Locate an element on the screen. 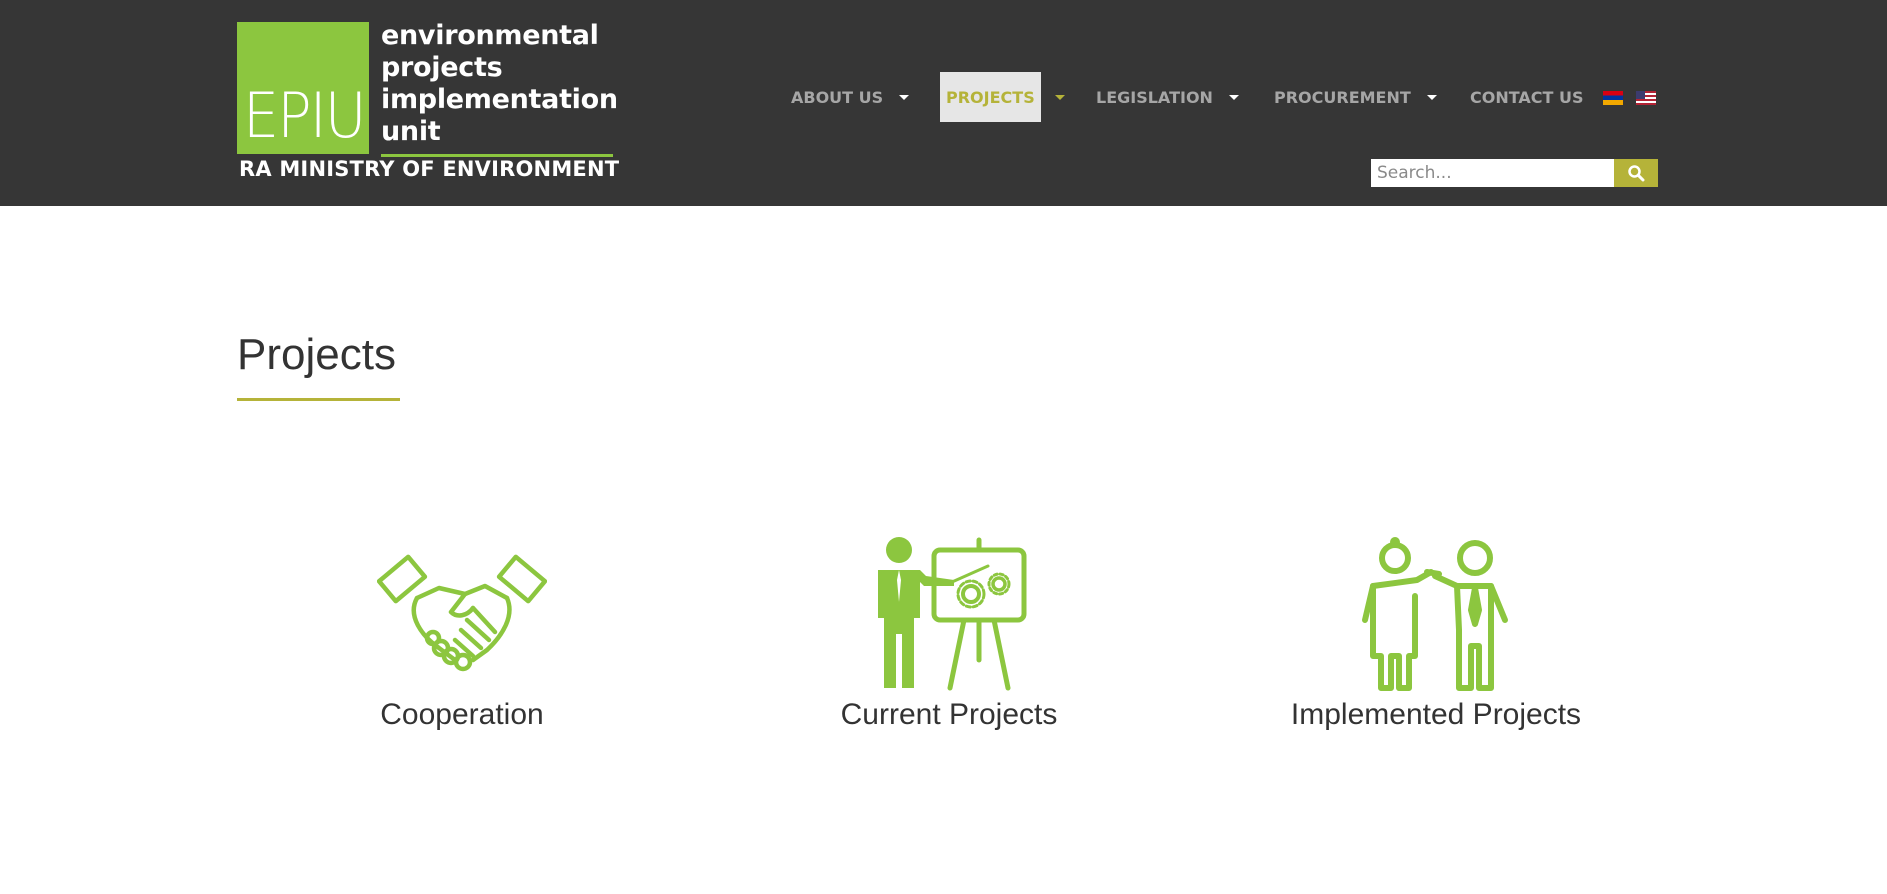 The height and width of the screenshot is (894, 1887). card-implemented-projects: Implemented Projects is located at coordinates (1436, 641).